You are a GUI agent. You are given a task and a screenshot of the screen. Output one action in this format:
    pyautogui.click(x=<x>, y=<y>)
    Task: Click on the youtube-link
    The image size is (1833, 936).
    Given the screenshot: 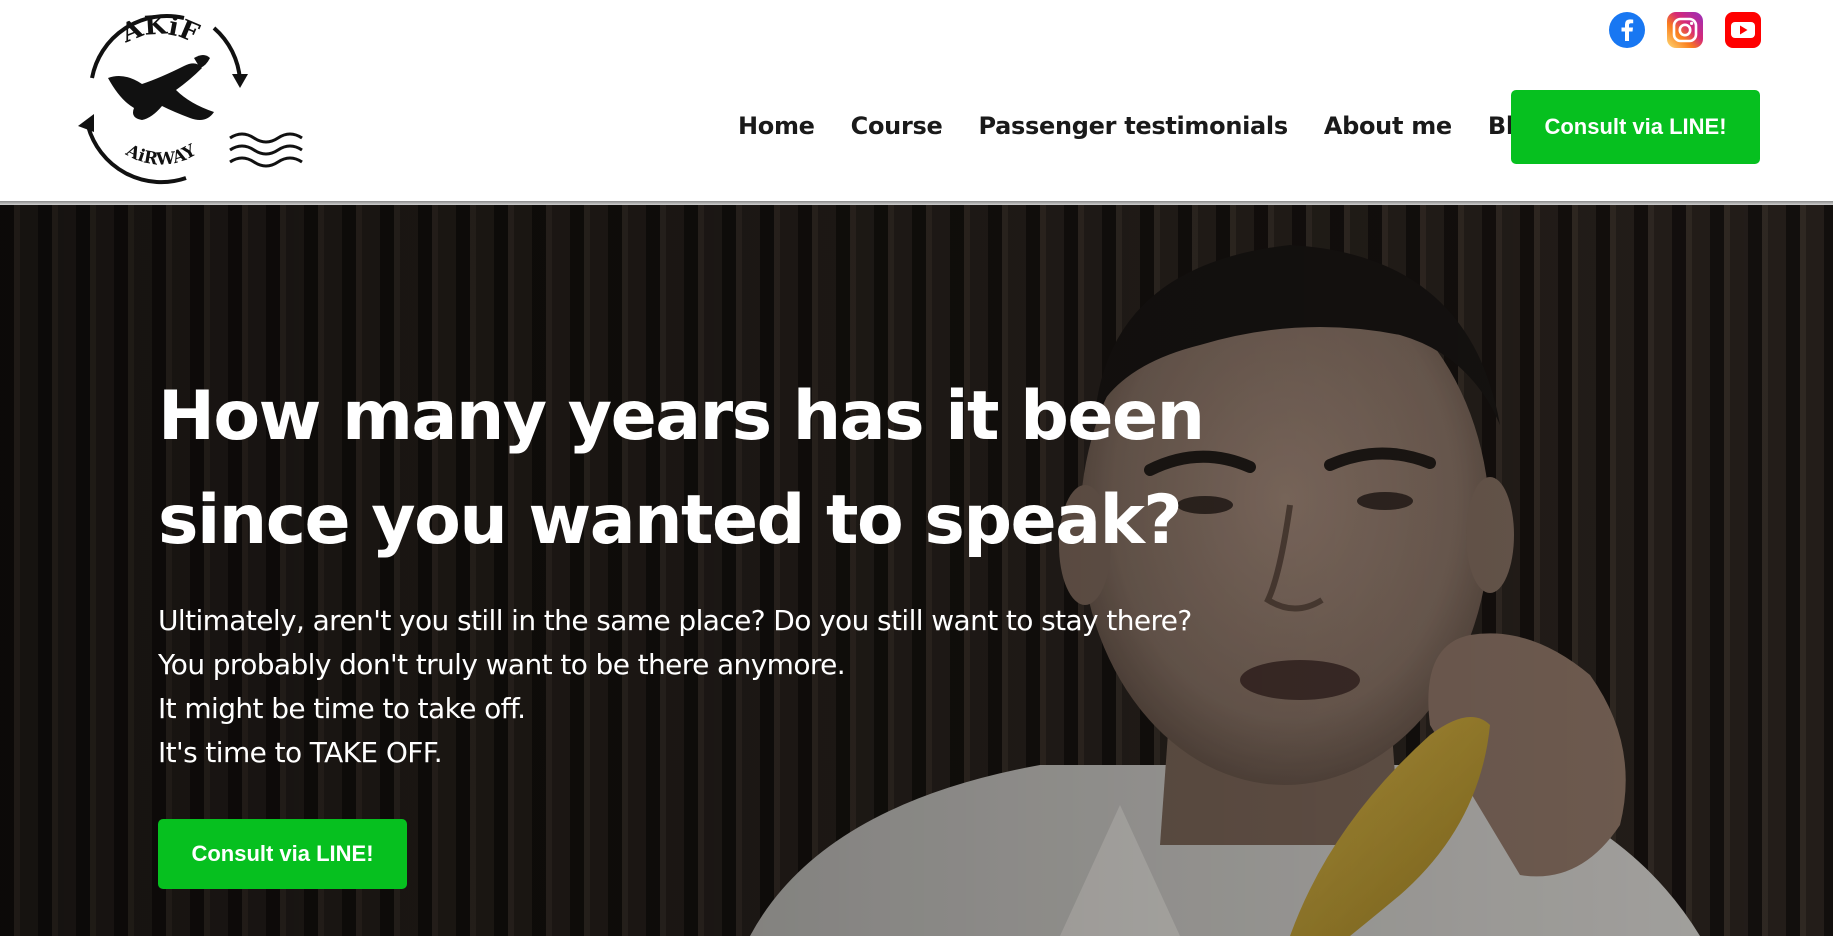 What is the action you would take?
    pyautogui.click(x=1743, y=30)
    